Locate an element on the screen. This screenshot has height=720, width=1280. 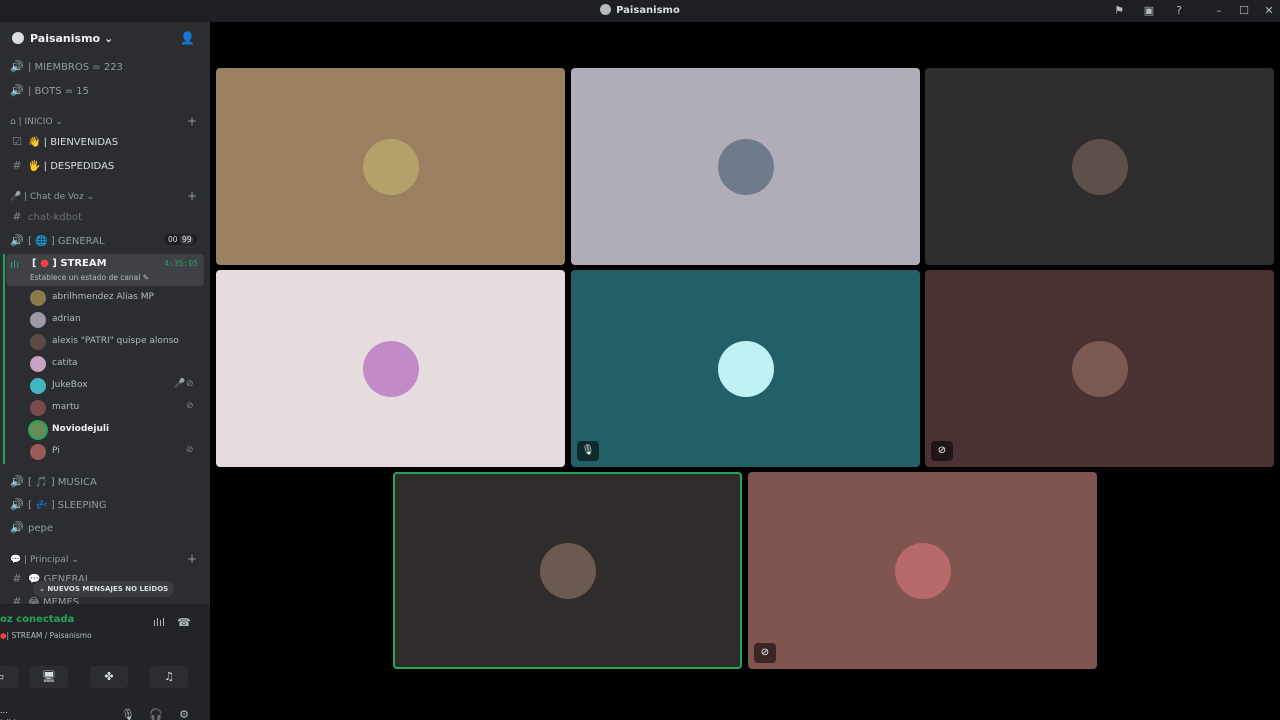
channel-bienvenidas-label: | BIENVENIDAS is located at coordinates (81, 142).